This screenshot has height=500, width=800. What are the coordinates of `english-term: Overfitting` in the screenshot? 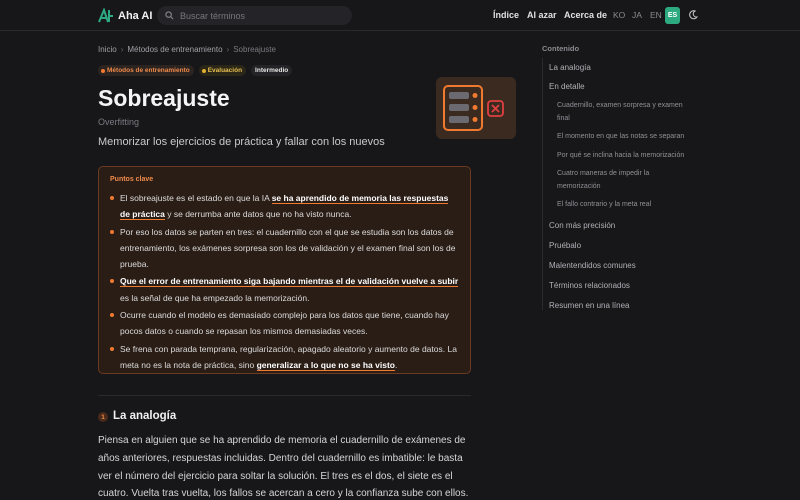 It's located at (119, 122).